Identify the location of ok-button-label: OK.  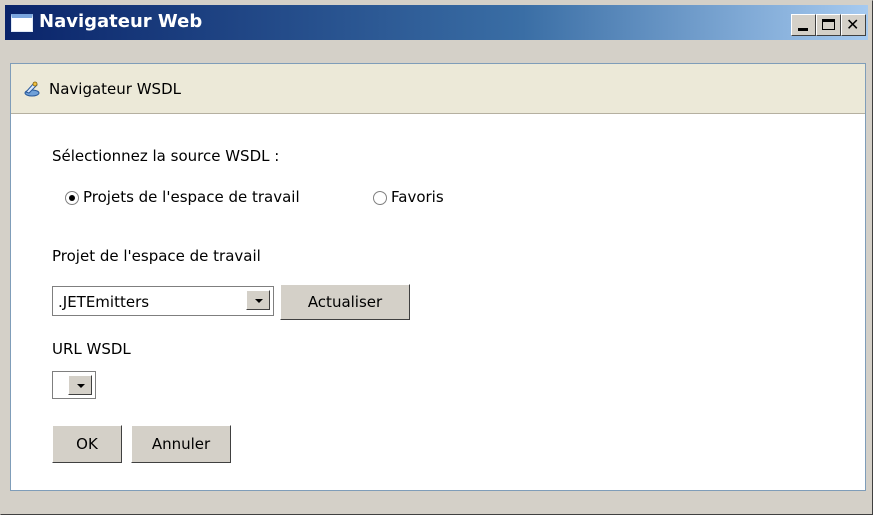
(87, 444).